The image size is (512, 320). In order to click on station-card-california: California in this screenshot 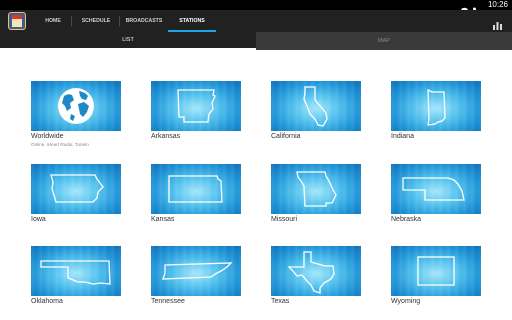, I will do `click(331, 111)`.